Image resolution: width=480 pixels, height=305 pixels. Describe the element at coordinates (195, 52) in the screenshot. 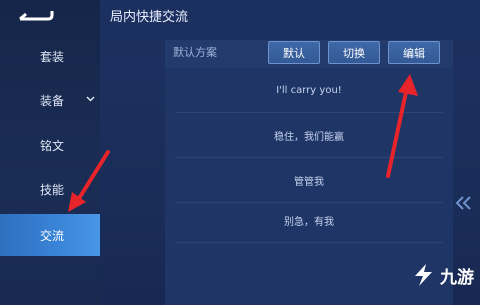

I see `preset-label: 默认方案` at that location.